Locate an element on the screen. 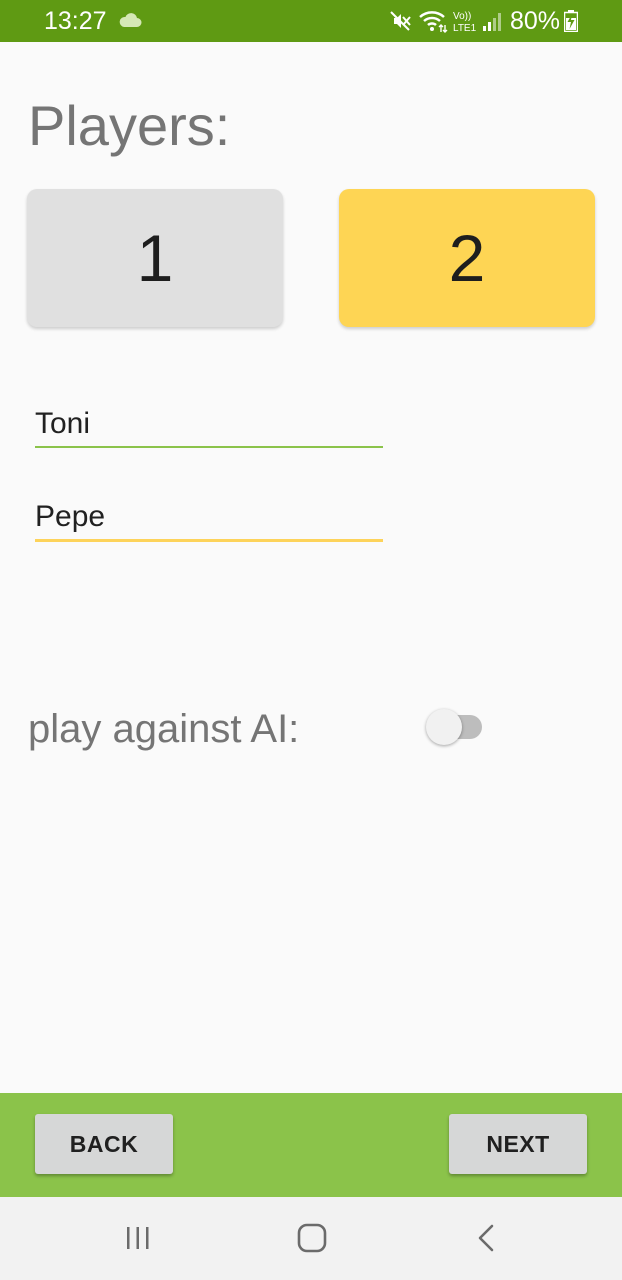 The height and width of the screenshot is (1280, 622). bottom-action-bar: BACK NEXT is located at coordinates (311, 1145).